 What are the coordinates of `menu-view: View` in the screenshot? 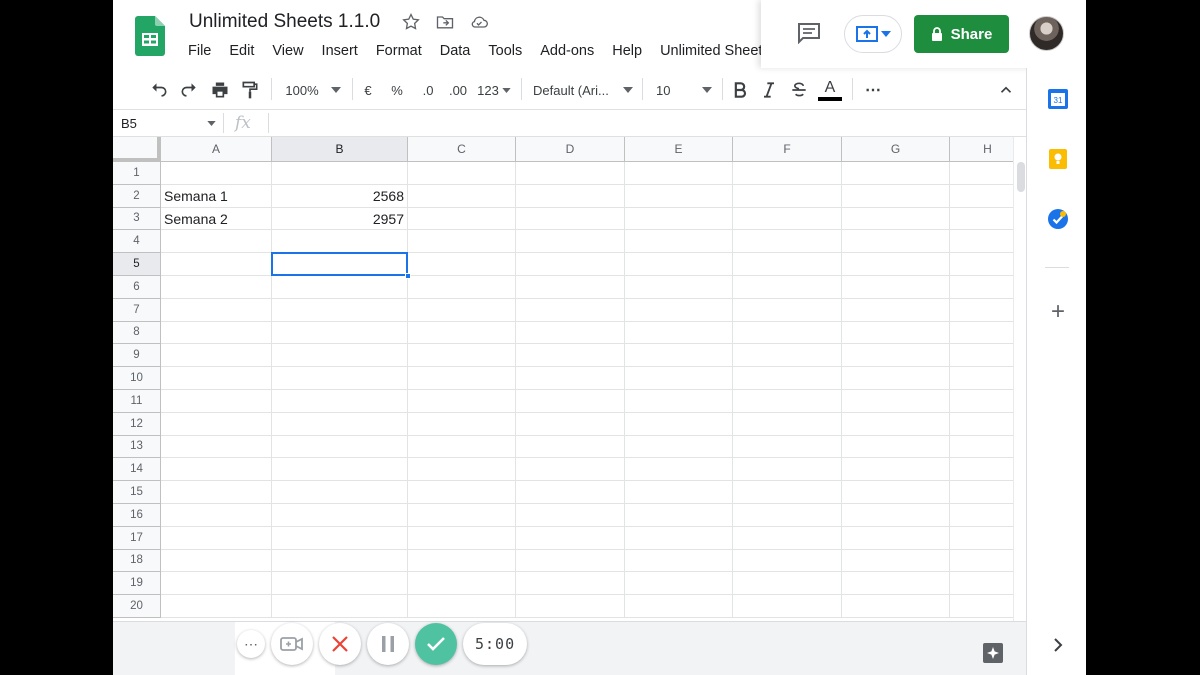 It's located at (287, 51).